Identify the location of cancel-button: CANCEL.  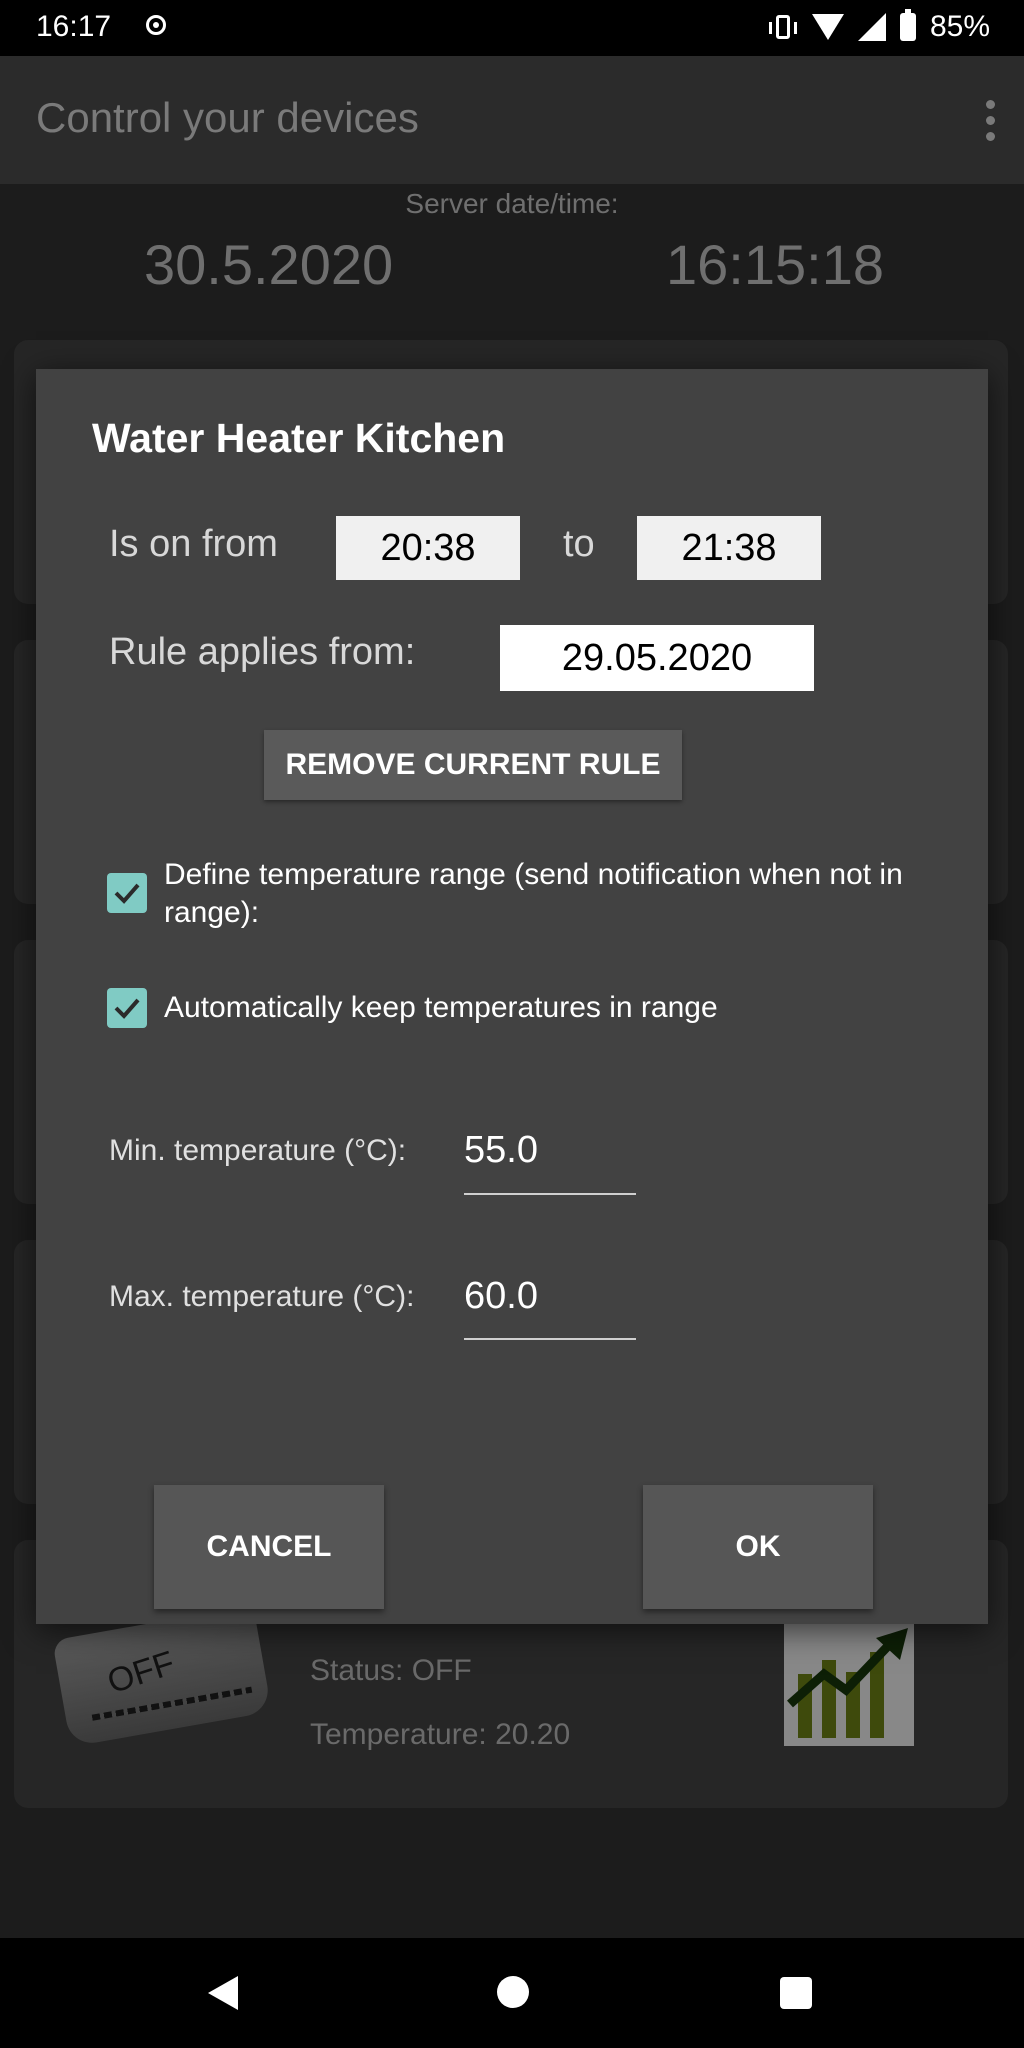
(269, 1547).